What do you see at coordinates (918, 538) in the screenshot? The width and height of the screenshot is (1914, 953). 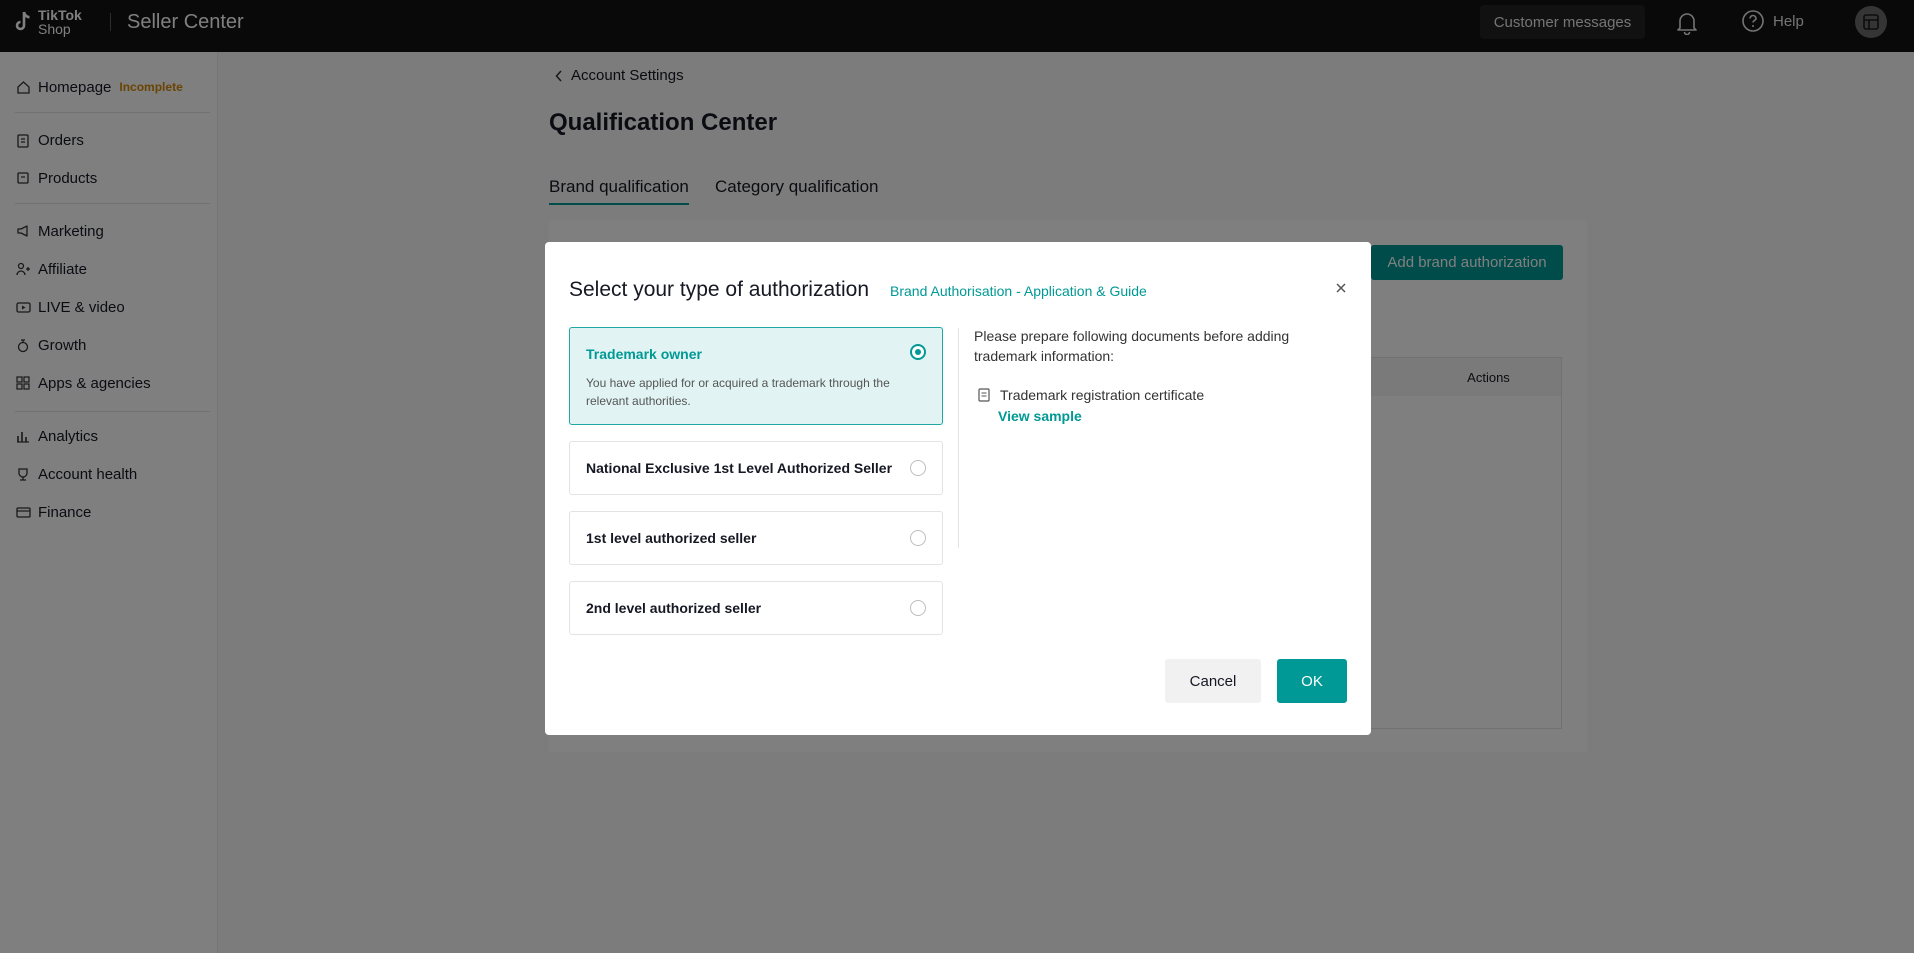 I see `radio-1st-level-seller` at bounding box center [918, 538].